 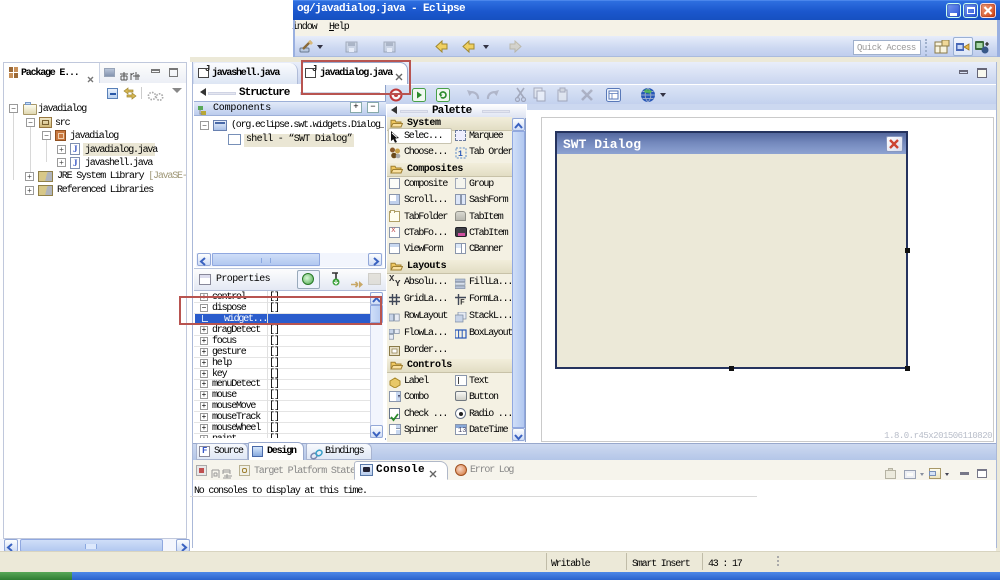 I want to click on svg-text: 1, so click(x=460, y=154).